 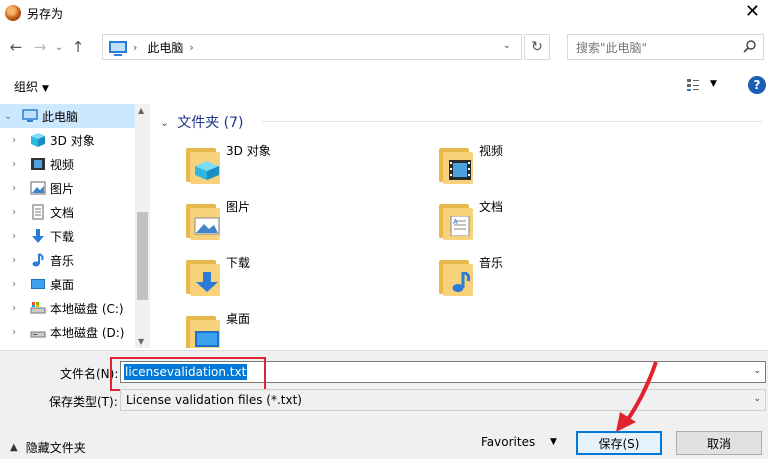 I want to click on folder-item: 下载, so click(x=305, y=278).